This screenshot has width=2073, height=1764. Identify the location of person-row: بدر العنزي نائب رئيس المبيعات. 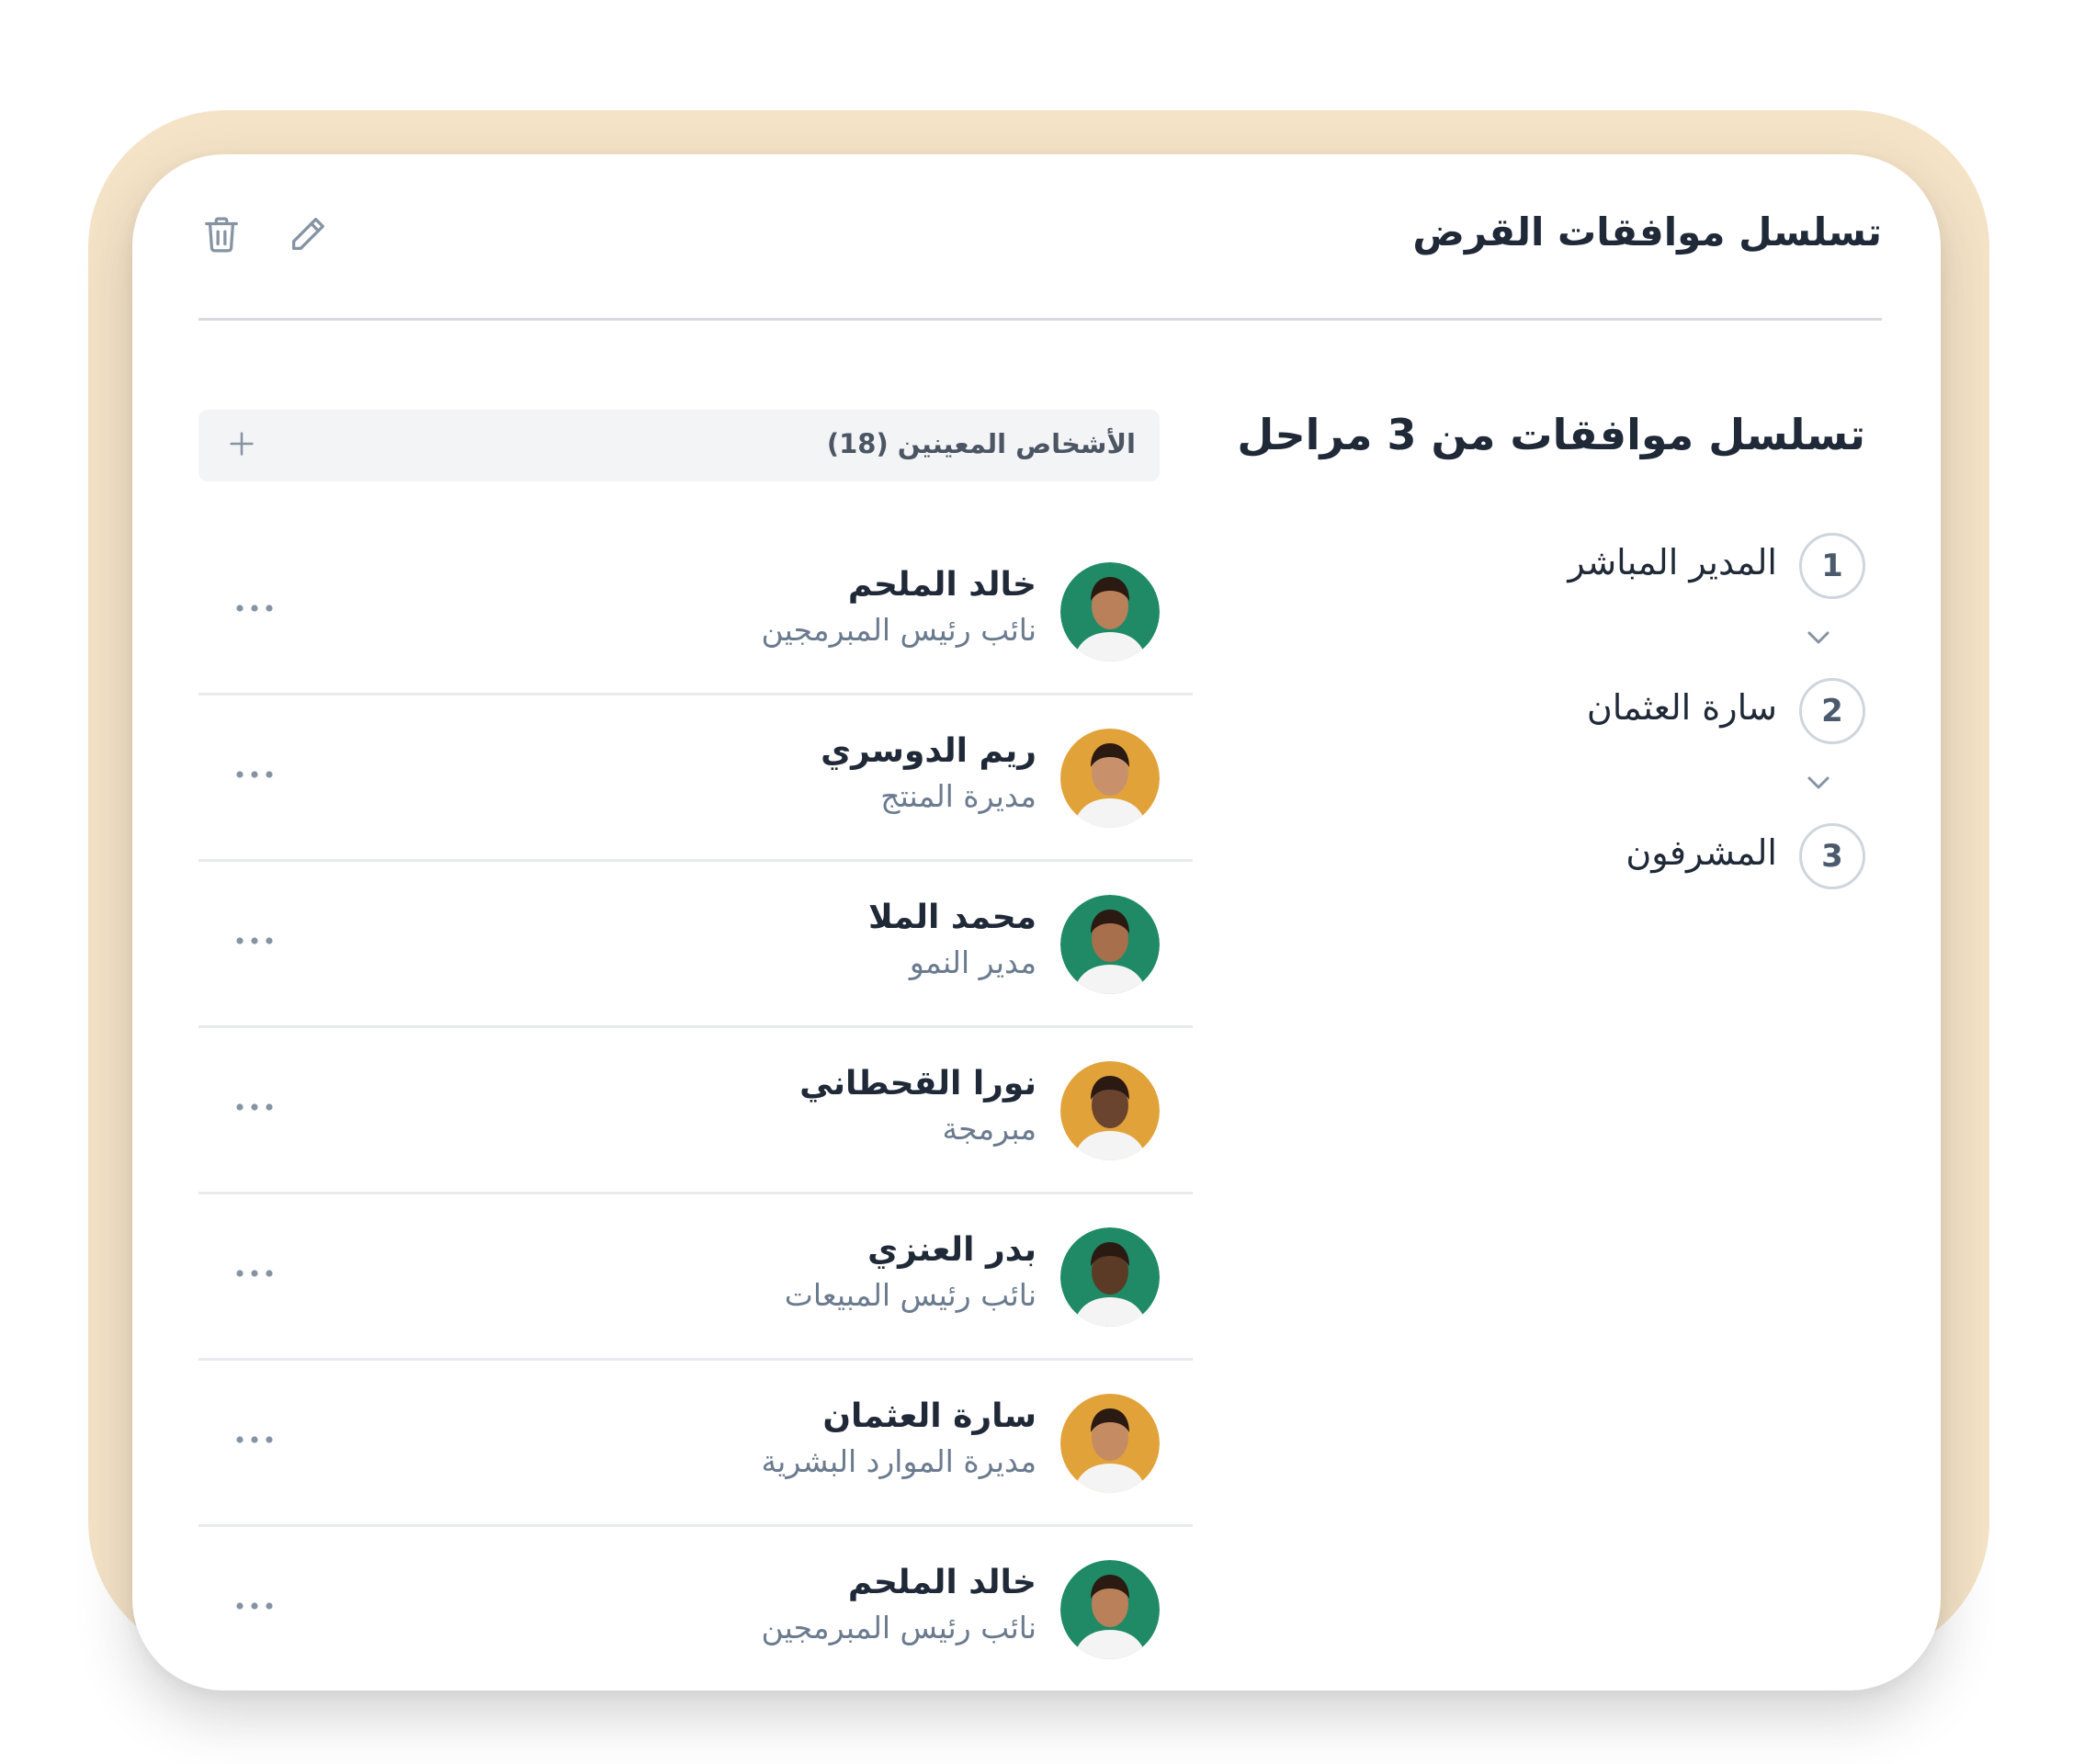
(695, 1277).